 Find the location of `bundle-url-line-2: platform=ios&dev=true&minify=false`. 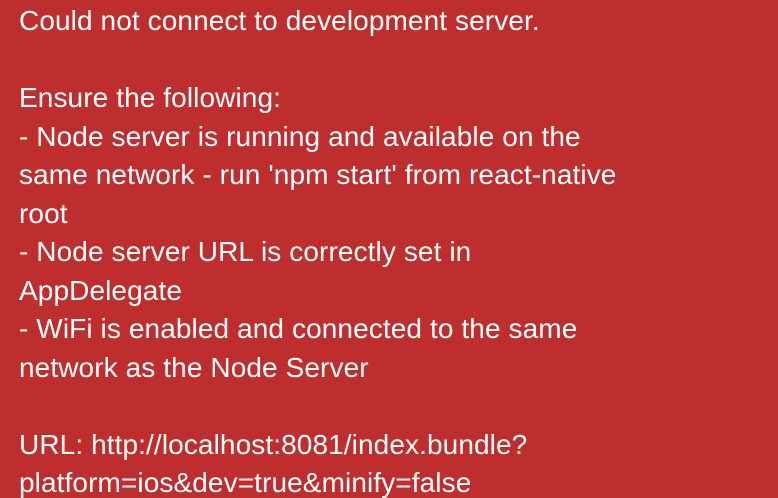

bundle-url-line-2: platform=ios&dev=true&minify=false is located at coordinates (245, 482).